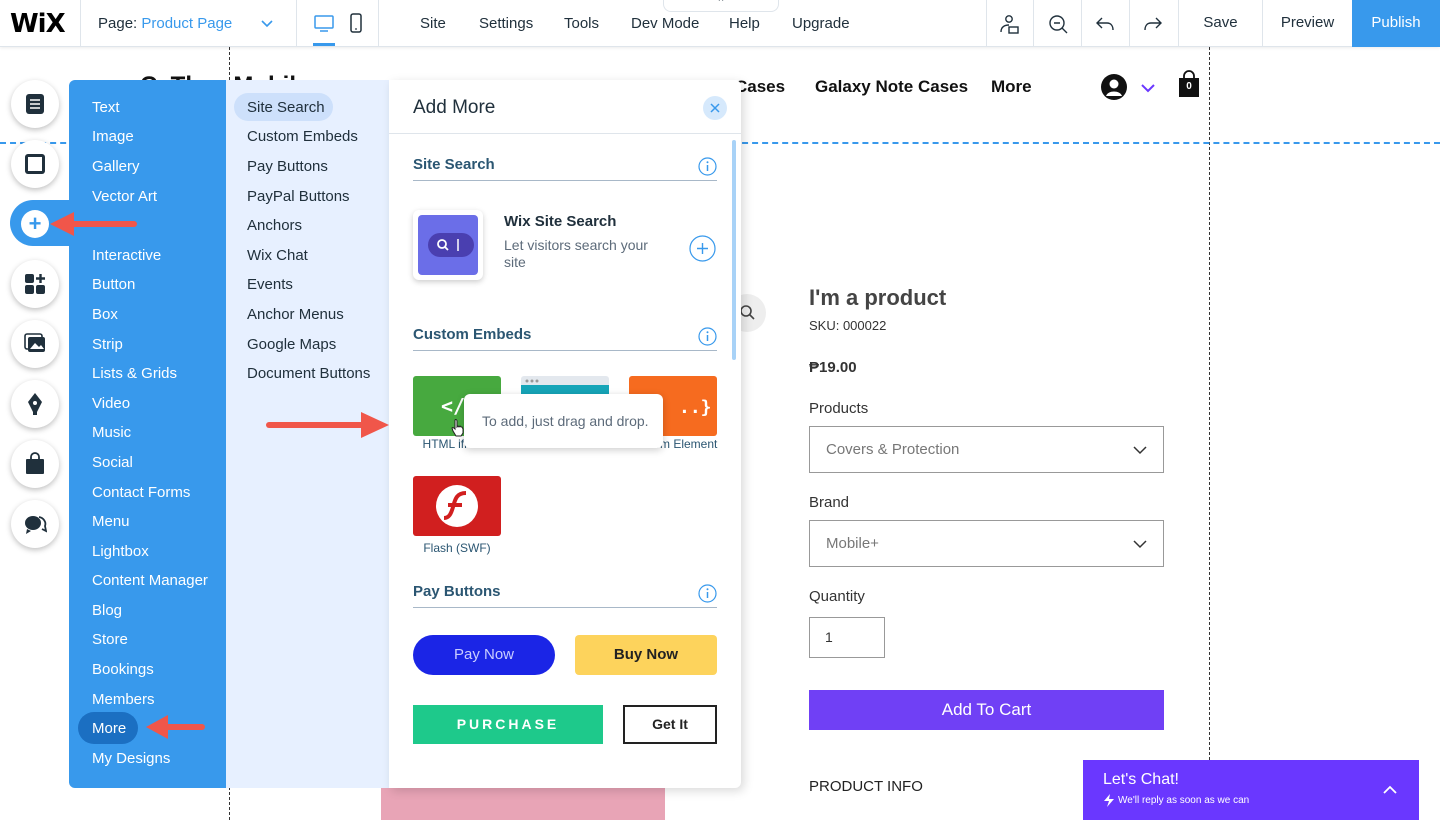  What do you see at coordinates (506, 23) in the screenshot?
I see `menu-settings: Settings` at bounding box center [506, 23].